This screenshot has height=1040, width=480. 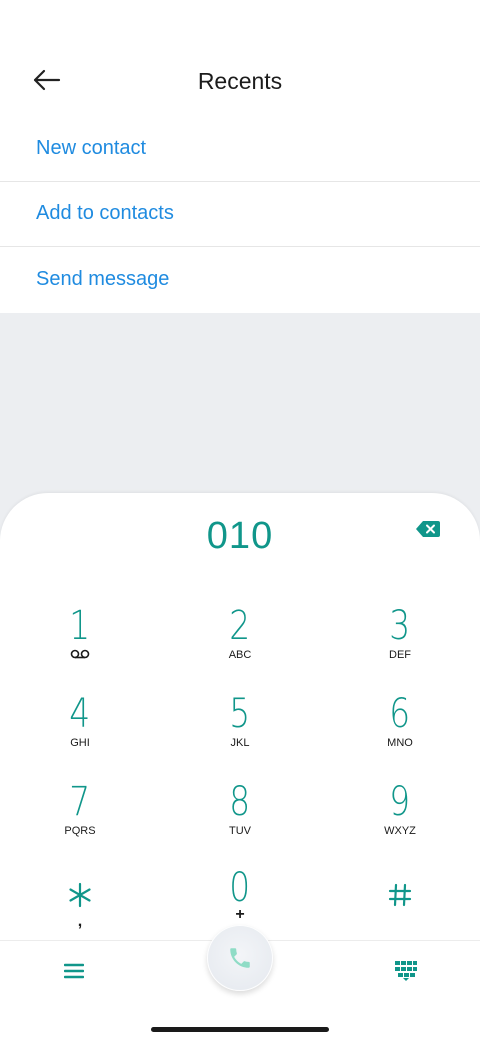 I want to click on back-button, so click(x=47, y=80).